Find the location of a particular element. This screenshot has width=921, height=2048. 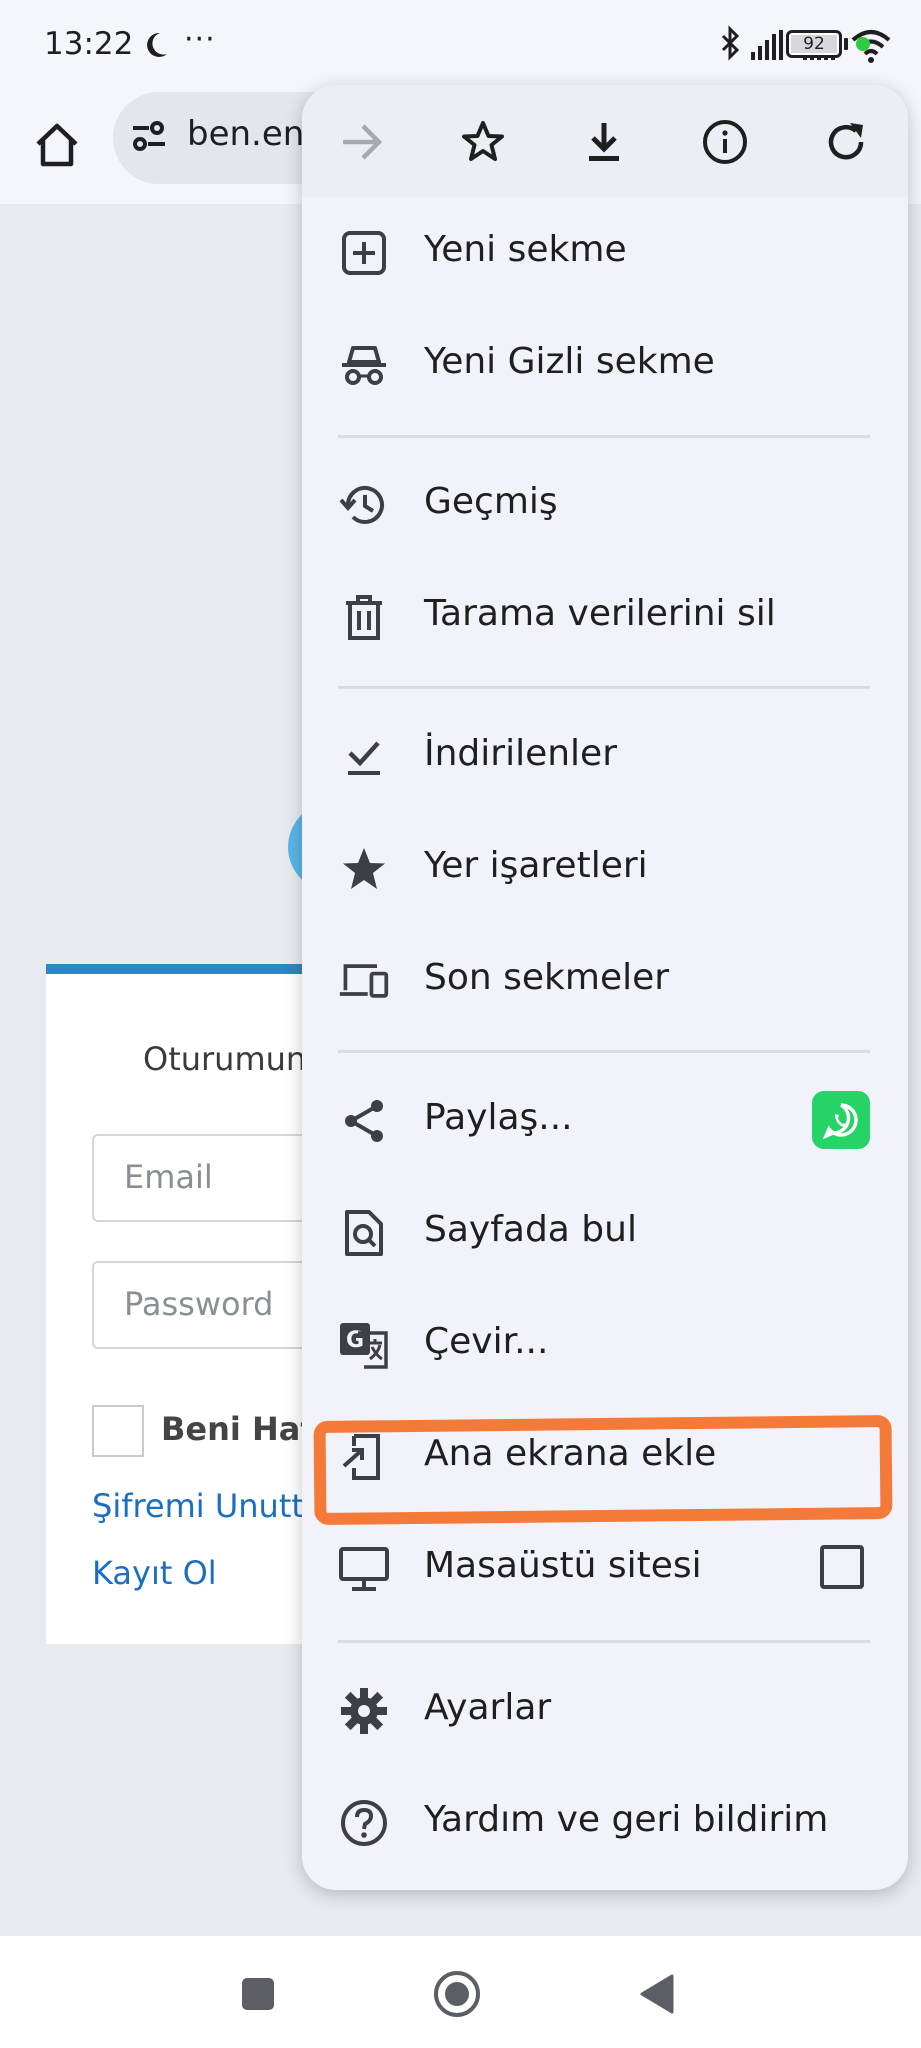

email-placeholder: Email is located at coordinates (168, 1177).